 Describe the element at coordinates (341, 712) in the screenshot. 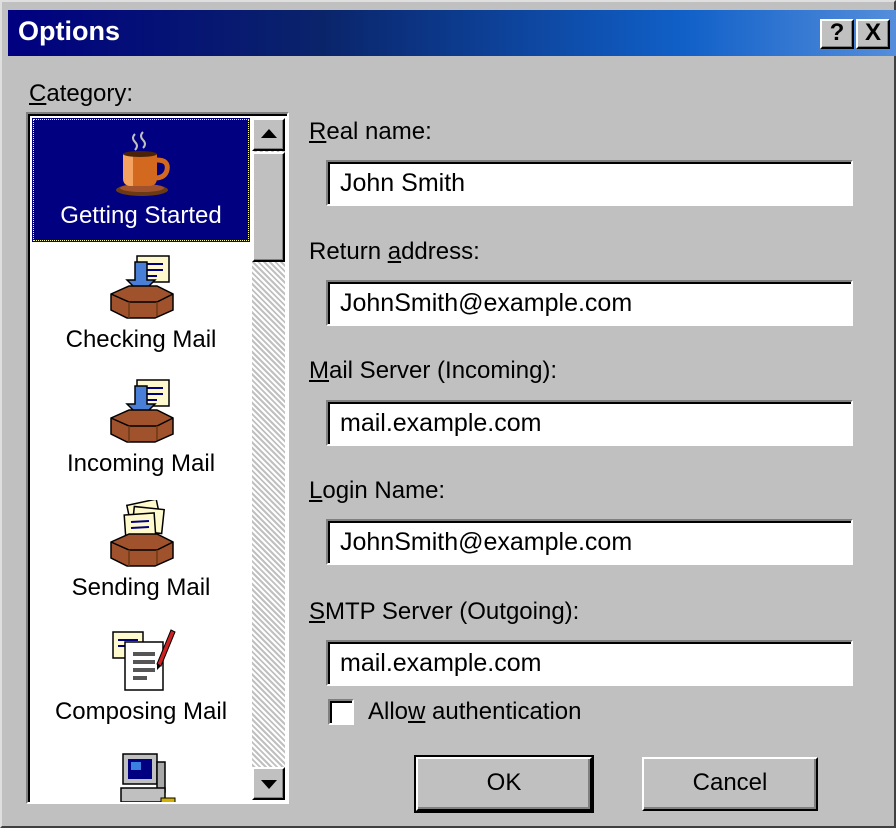

I see `allow-authentication-checkbox` at that location.